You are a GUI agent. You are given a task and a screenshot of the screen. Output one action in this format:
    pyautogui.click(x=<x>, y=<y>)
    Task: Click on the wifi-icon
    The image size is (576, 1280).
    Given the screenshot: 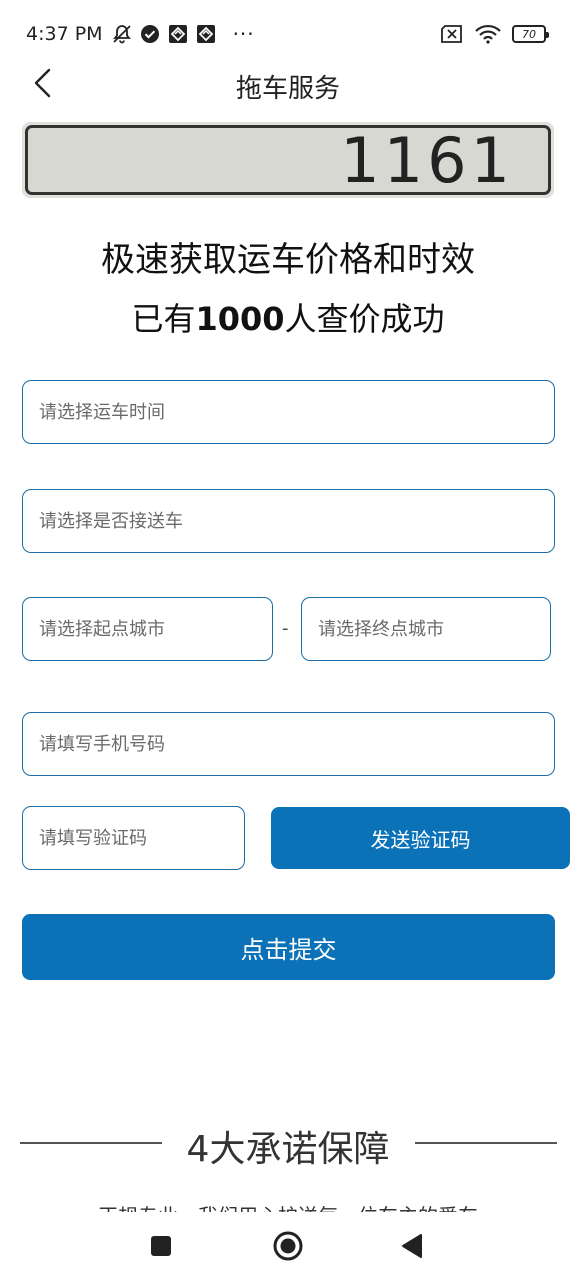 What is the action you would take?
    pyautogui.click(x=488, y=34)
    